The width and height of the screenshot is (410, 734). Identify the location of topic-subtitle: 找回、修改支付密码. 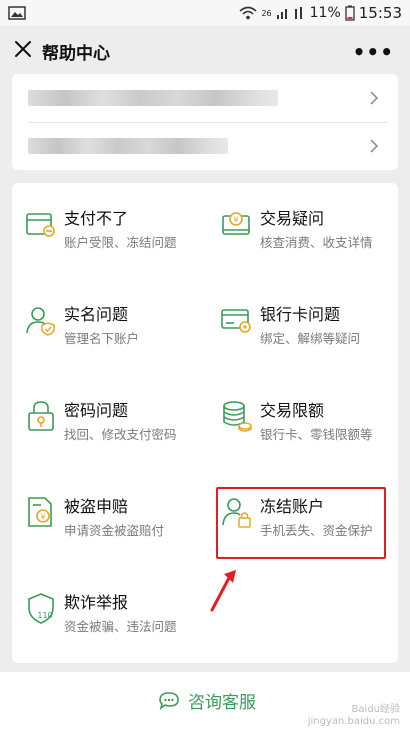
(120, 434).